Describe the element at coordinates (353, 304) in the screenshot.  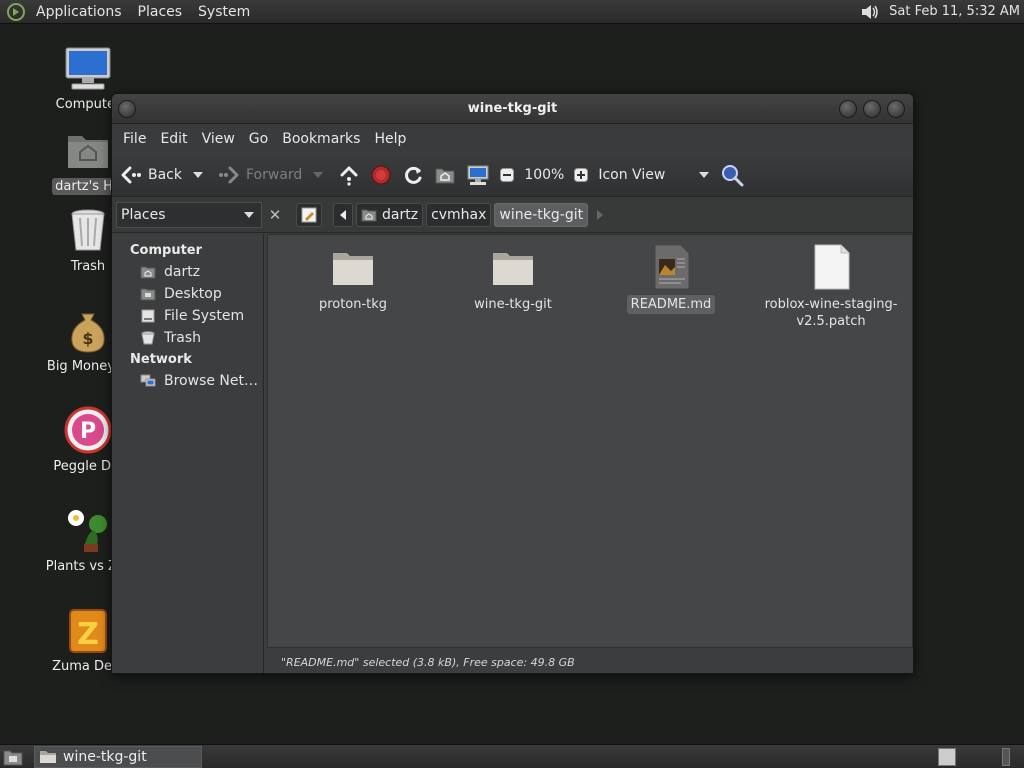
I see `file-name: proton-tkg` at that location.